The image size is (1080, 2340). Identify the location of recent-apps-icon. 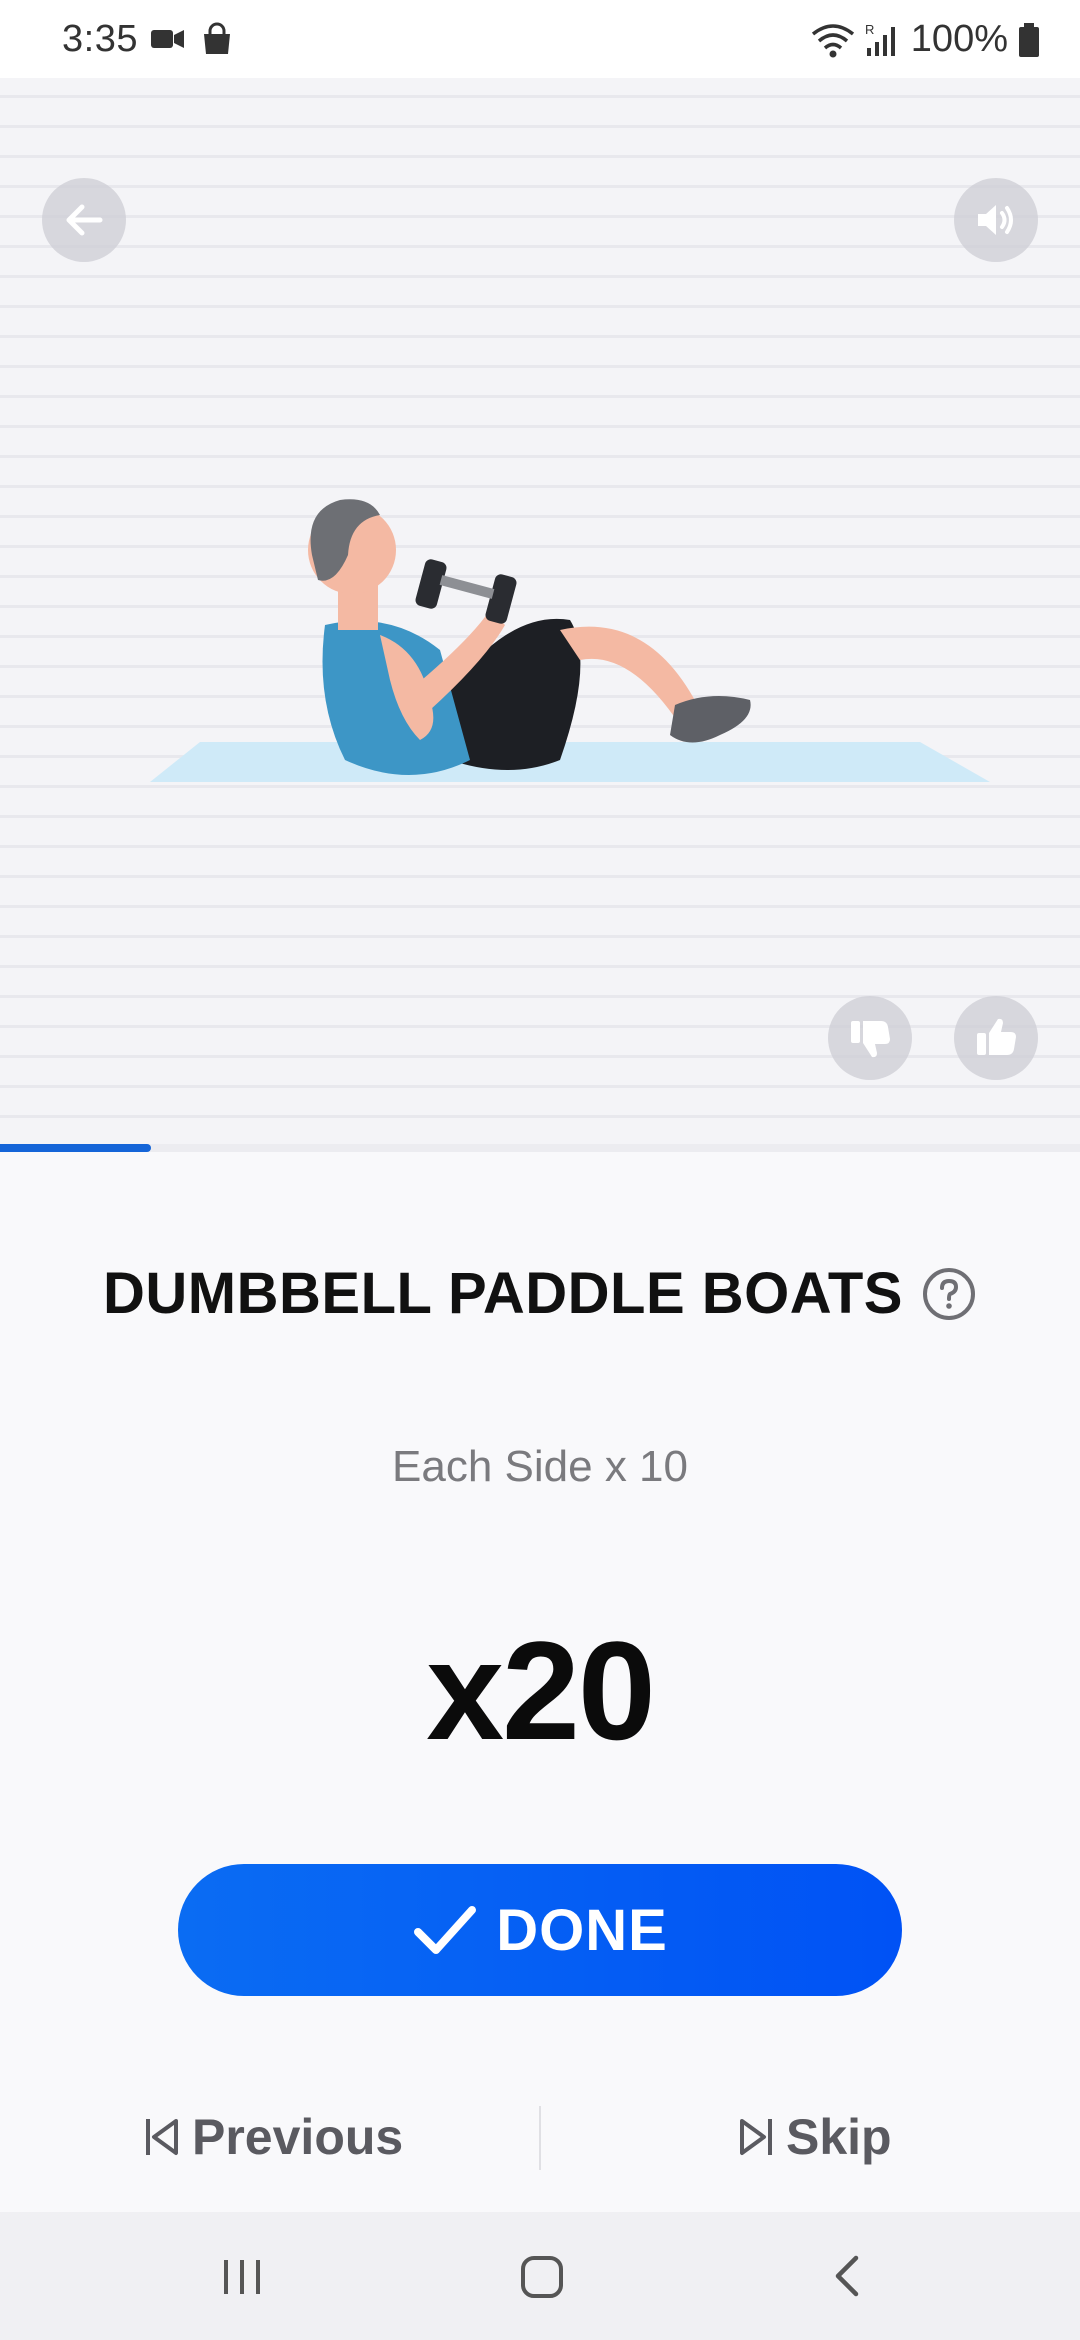
(242, 2276).